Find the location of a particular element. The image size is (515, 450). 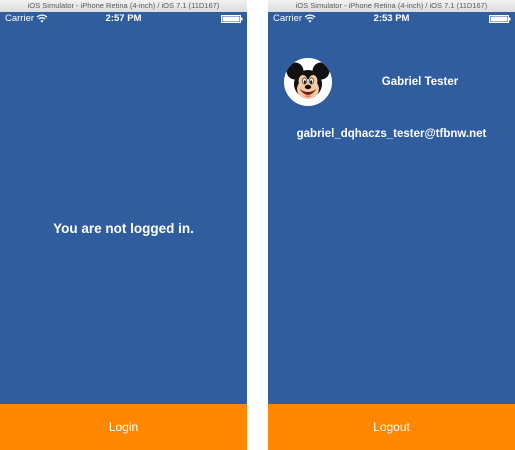

login-button: Login is located at coordinates (123, 427).